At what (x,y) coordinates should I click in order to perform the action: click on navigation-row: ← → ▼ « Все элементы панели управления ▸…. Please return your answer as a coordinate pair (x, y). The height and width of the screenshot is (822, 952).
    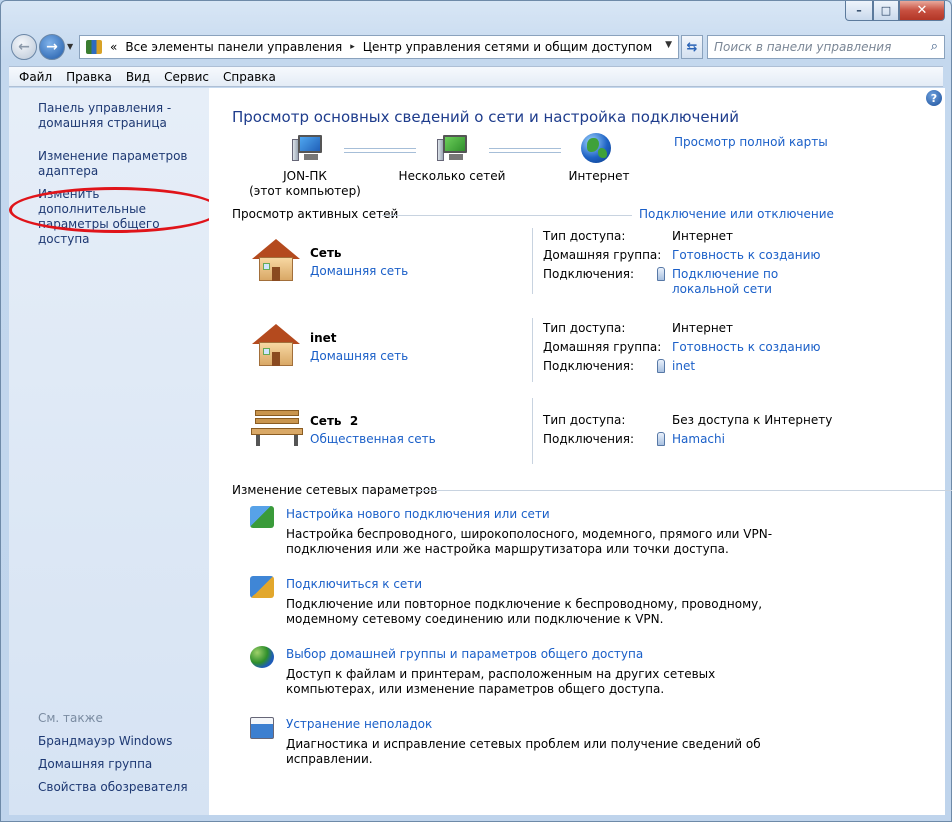
    Looking at the image, I should click on (477, 47).